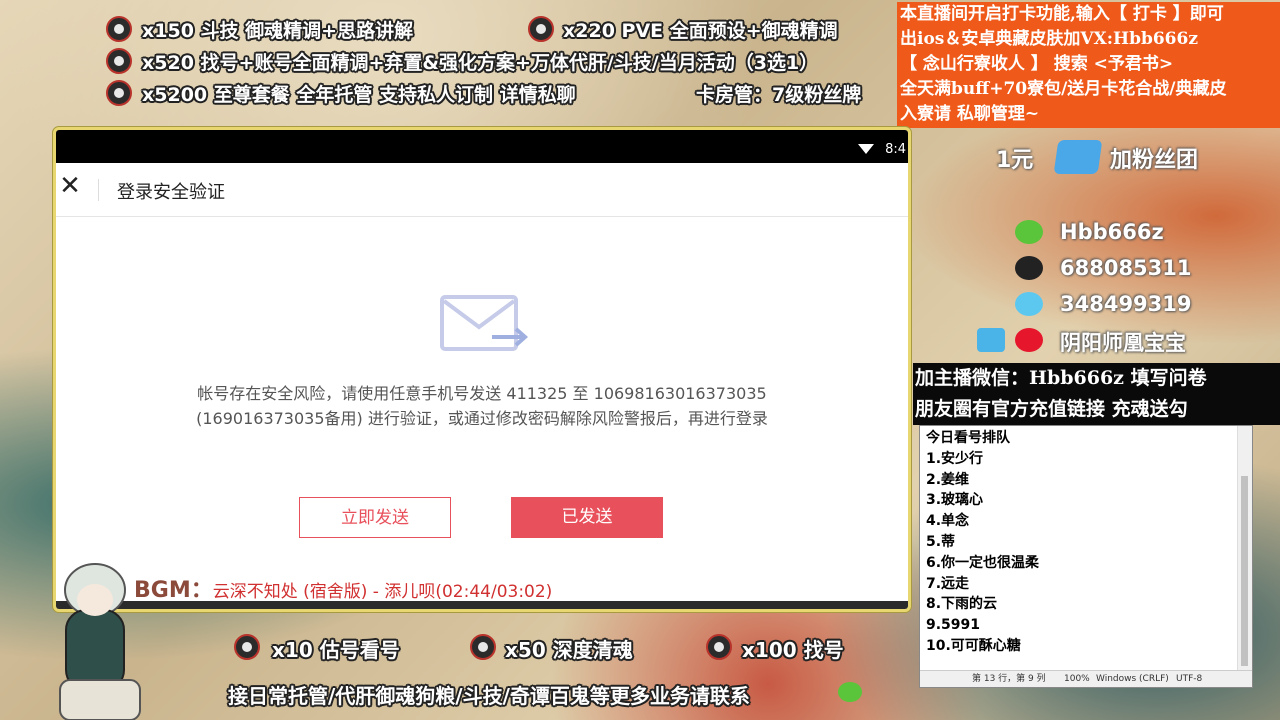 This screenshot has width=1280, height=720. I want to click on queue-item: 2.姜维, so click(948, 479).